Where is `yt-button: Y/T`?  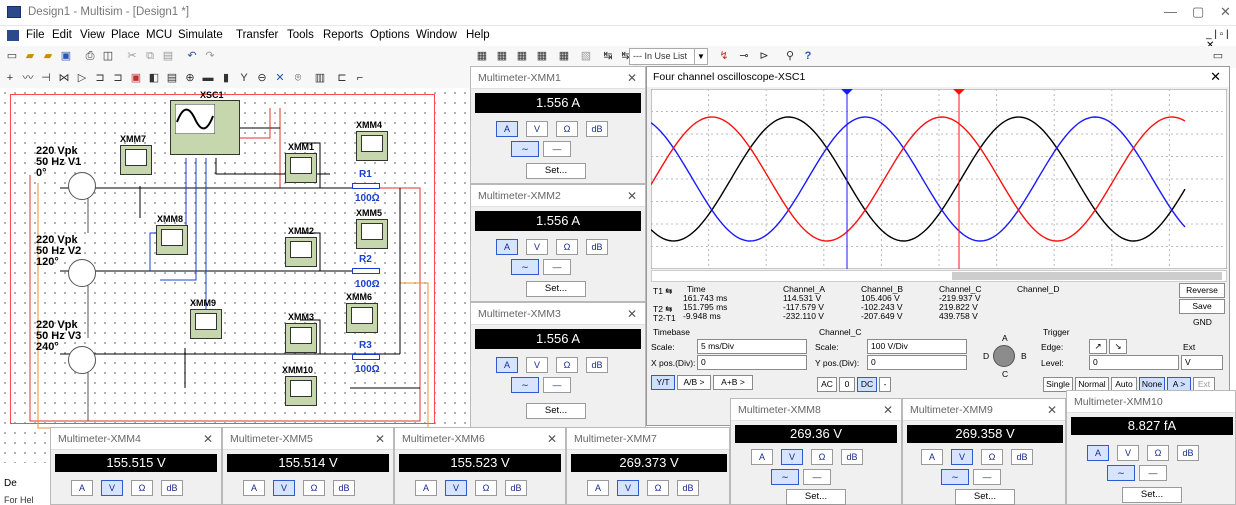
yt-button: Y/T is located at coordinates (663, 382).